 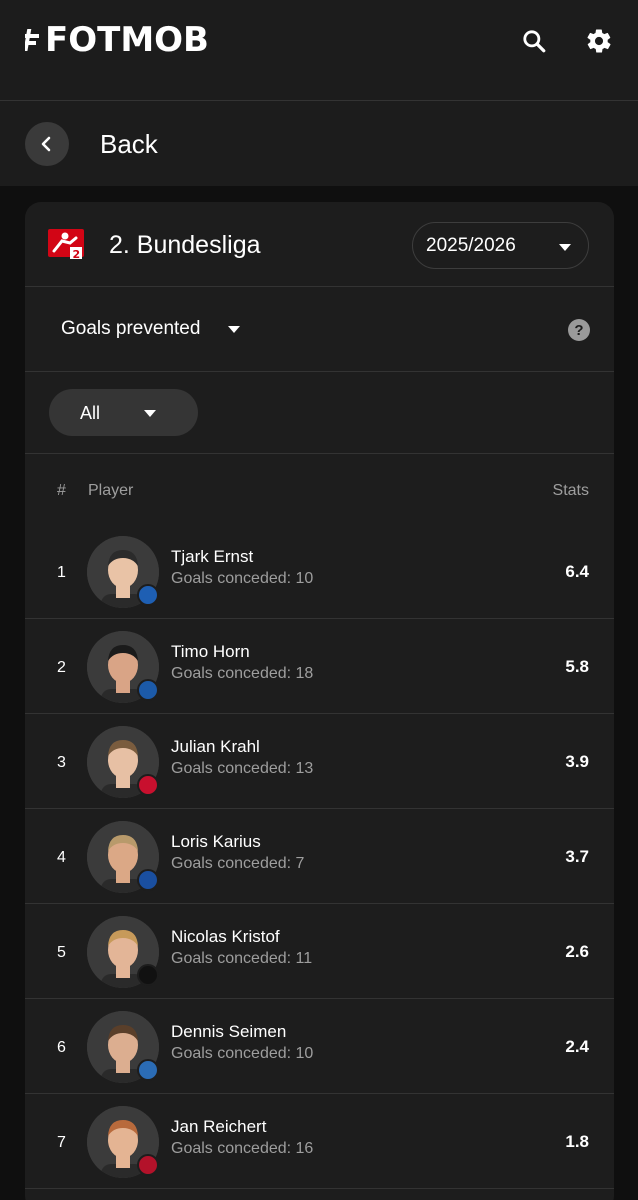 I want to click on svg-text: 2, so click(x=77, y=254).